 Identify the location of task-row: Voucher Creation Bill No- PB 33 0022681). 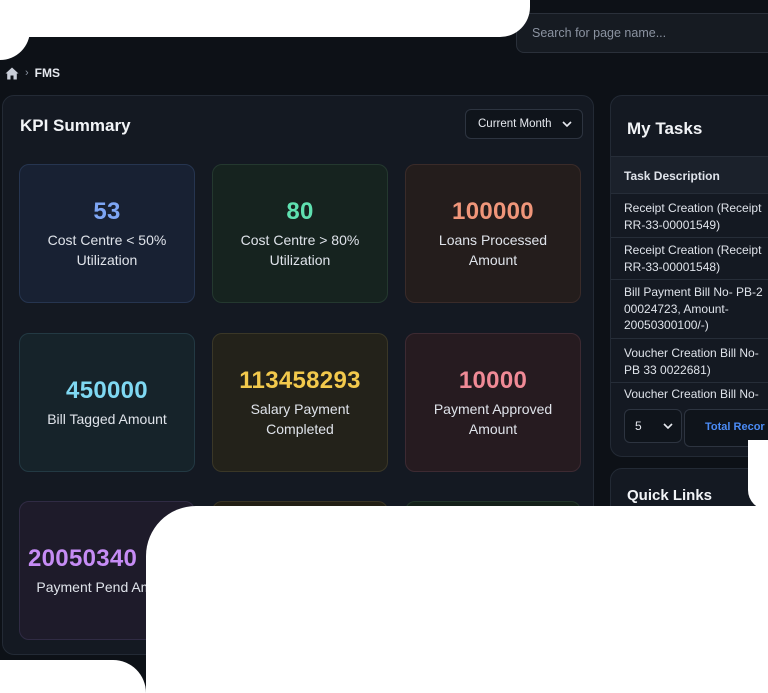
(689, 364).